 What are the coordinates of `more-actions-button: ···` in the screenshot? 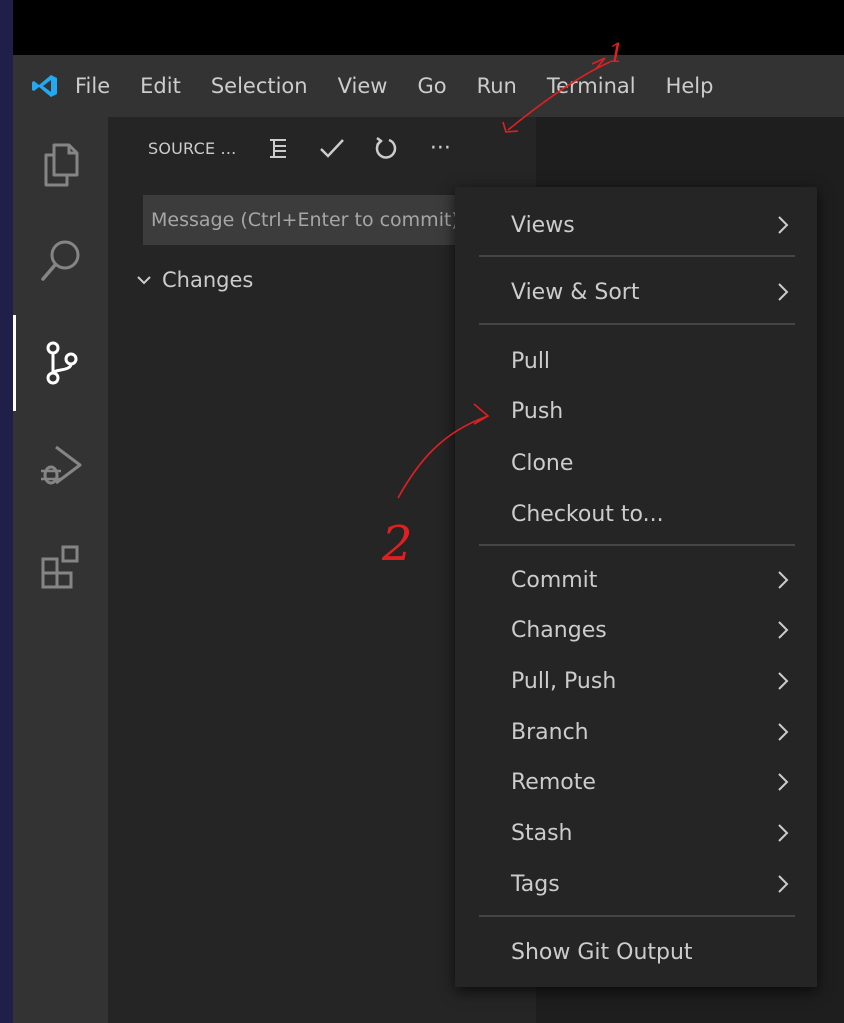 It's located at (440, 148).